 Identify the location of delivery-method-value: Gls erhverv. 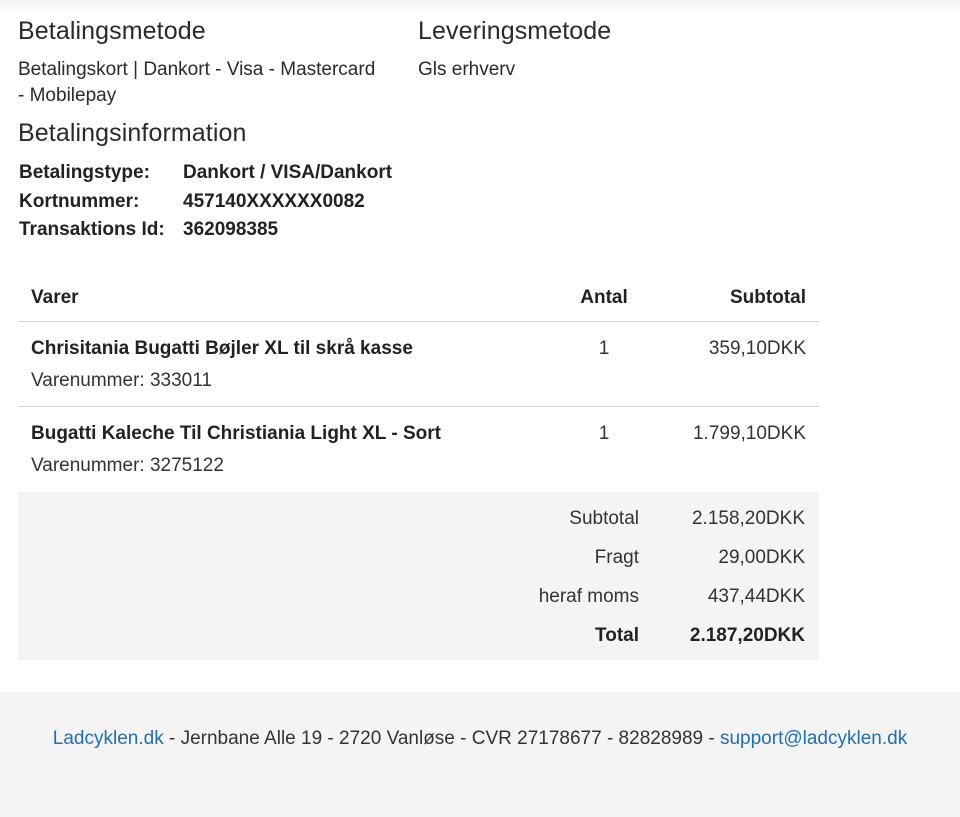
(467, 69).